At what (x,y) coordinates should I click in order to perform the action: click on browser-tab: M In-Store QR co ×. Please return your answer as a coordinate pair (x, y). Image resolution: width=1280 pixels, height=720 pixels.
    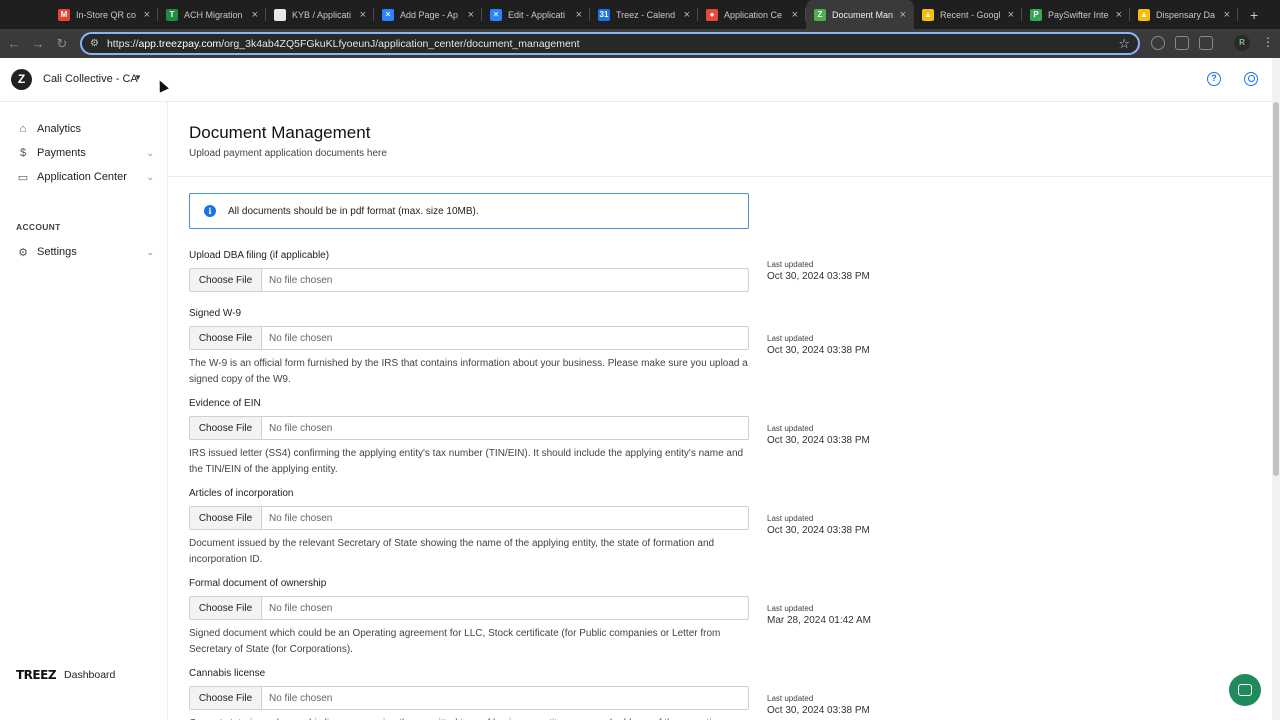
    Looking at the image, I should click on (104, 14).